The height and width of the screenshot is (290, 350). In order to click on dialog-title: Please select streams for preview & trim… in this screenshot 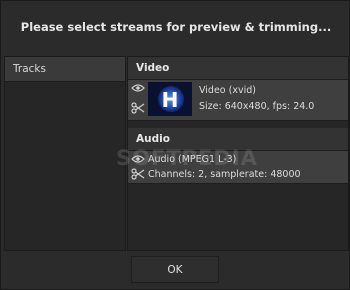, I will do `click(176, 27)`.